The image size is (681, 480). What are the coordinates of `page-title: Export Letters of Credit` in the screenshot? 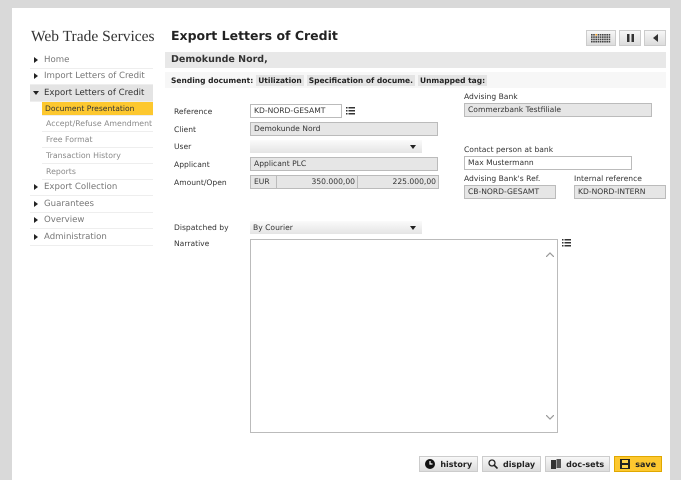 It's located at (254, 35).